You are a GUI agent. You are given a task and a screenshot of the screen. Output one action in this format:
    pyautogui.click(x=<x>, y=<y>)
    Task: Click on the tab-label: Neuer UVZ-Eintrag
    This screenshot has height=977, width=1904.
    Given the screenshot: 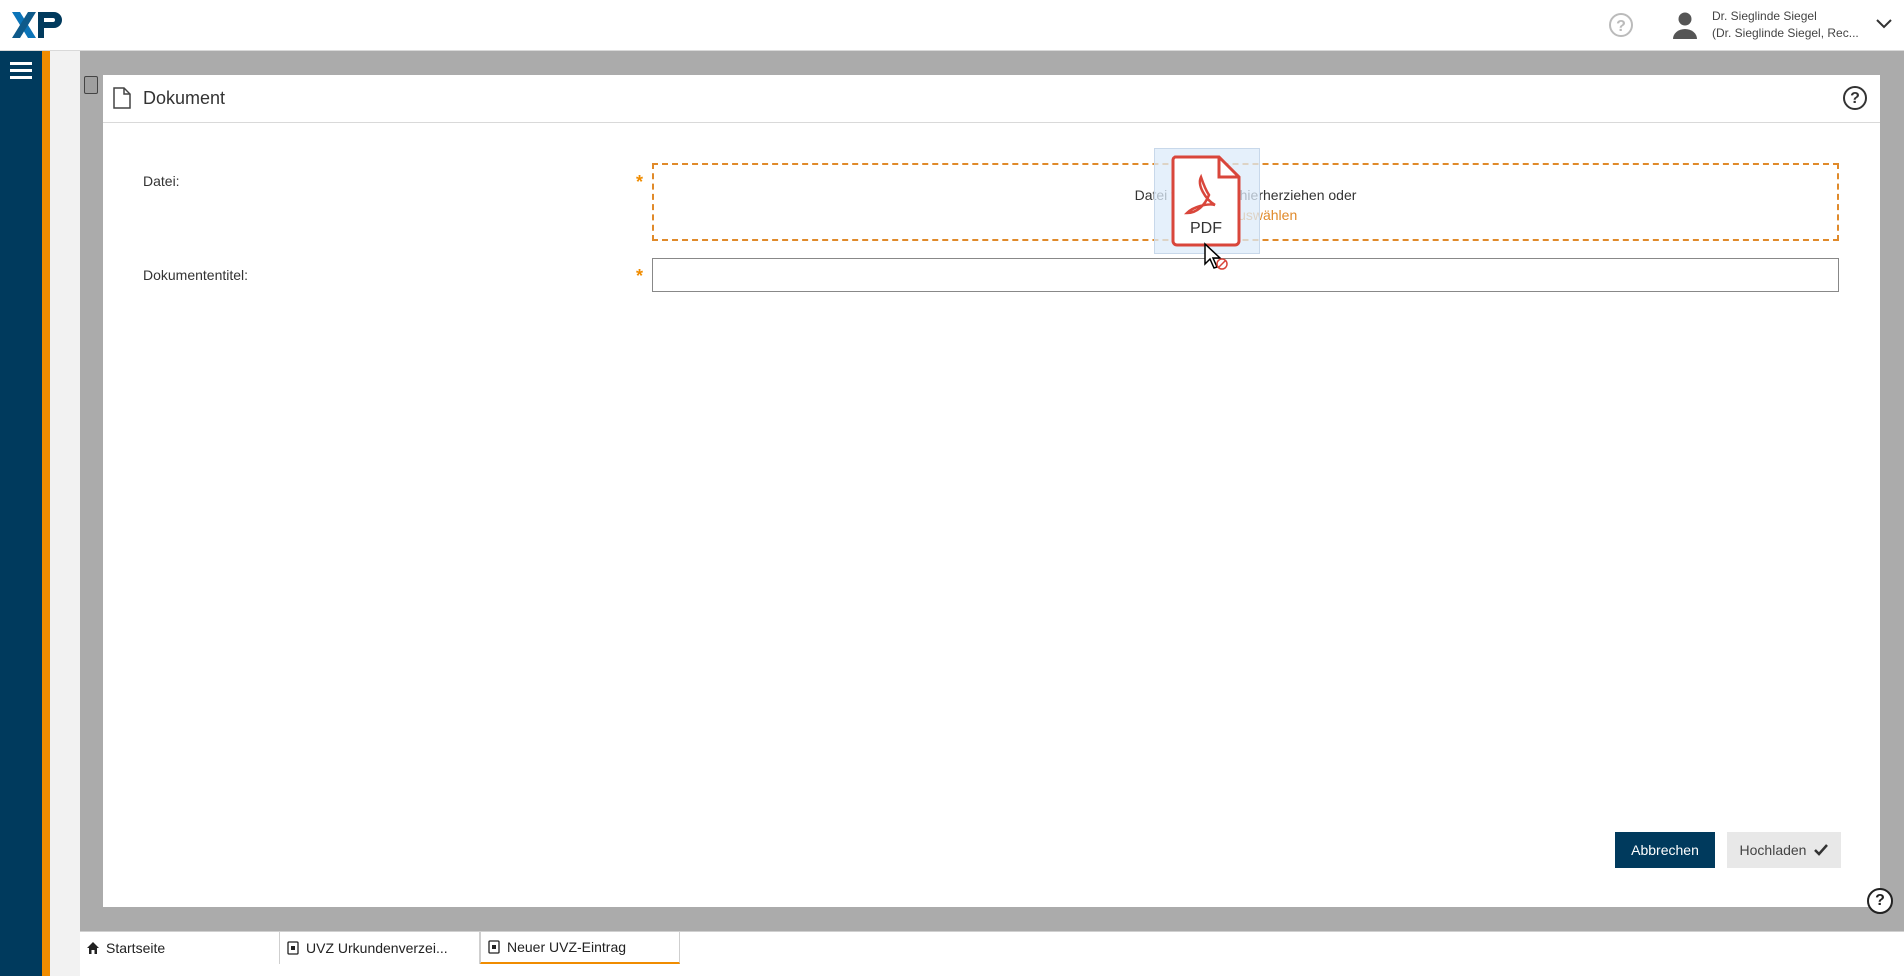 What is the action you would take?
    pyautogui.click(x=567, y=947)
    